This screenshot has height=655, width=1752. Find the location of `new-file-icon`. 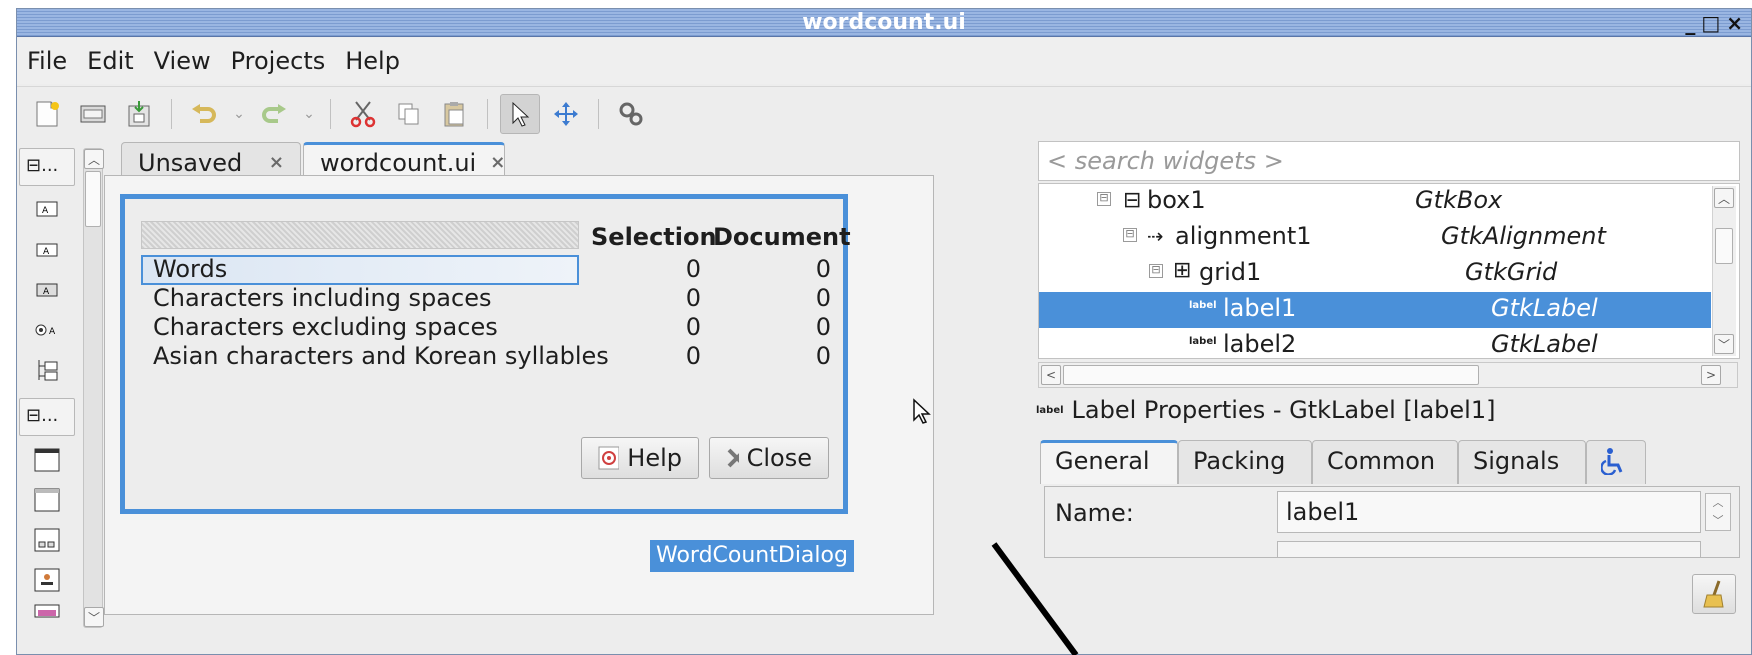

new-file-icon is located at coordinates (47, 114).